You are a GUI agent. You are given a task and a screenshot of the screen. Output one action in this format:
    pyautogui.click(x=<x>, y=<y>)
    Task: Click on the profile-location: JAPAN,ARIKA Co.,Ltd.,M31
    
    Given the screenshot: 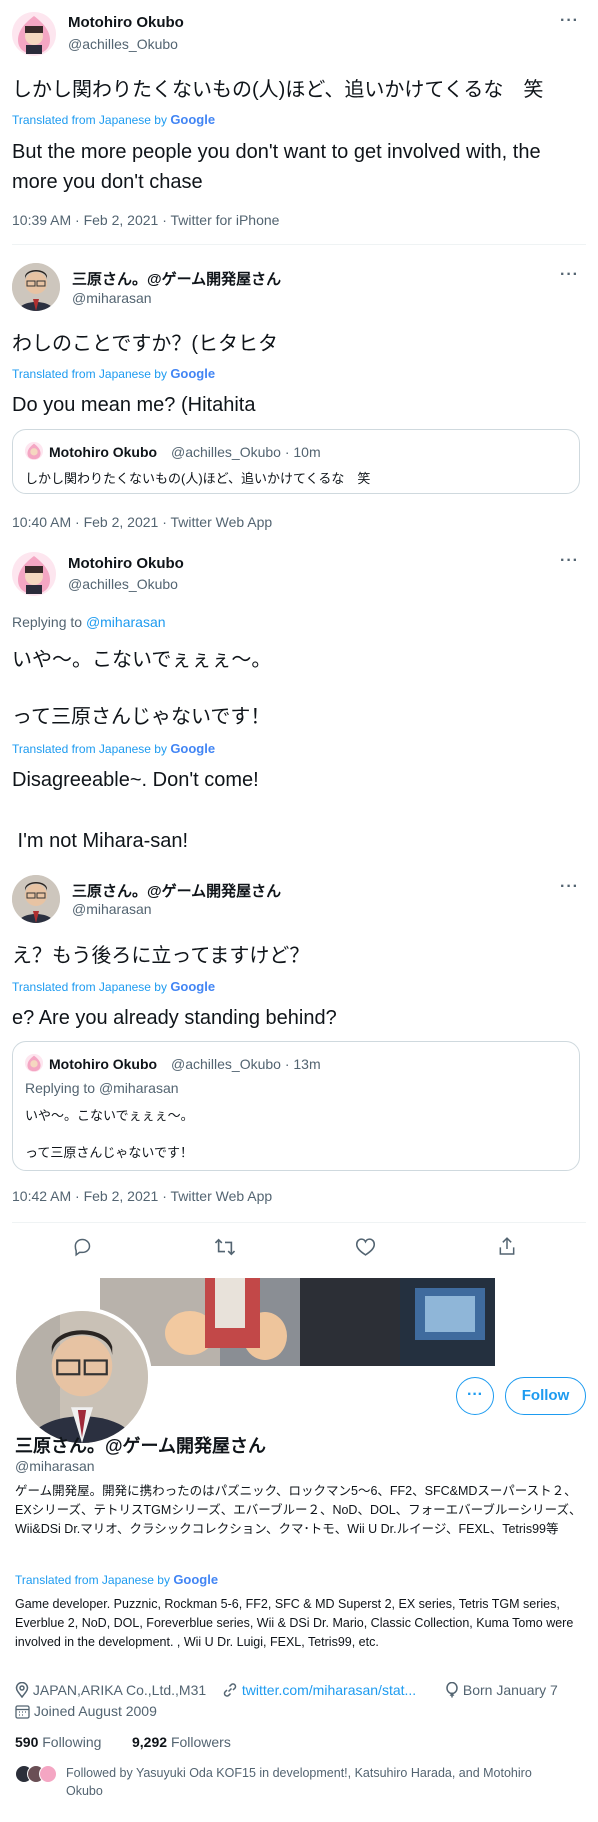 What is the action you would take?
    pyautogui.click(x=110, y=1691)
    